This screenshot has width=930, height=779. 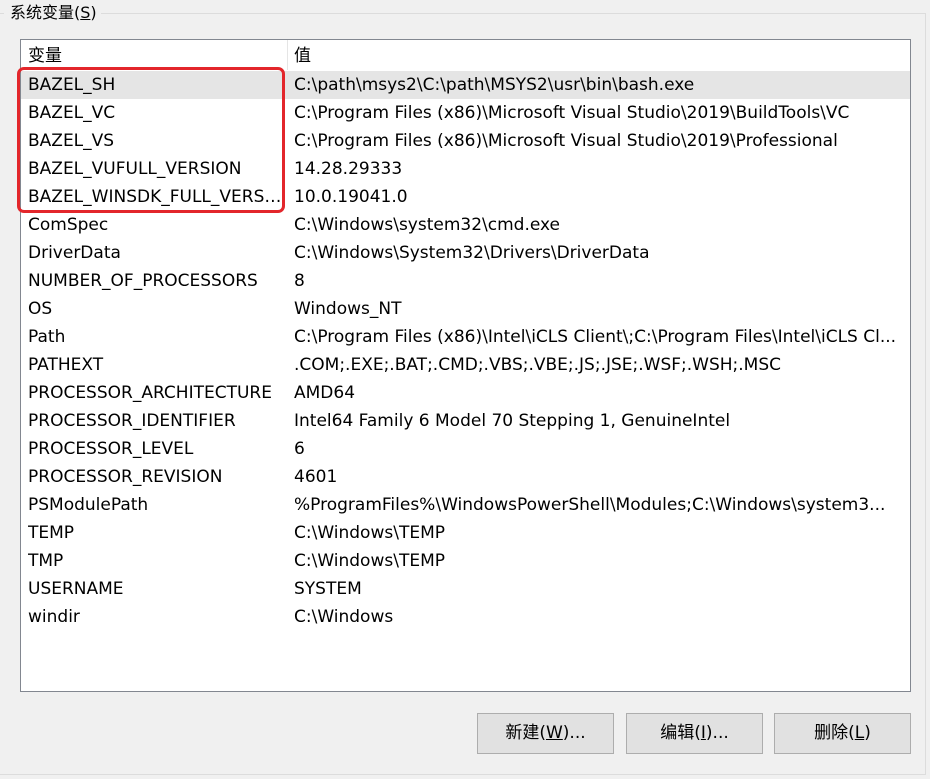 What do you see at coordinates (76, 589) in the screenshot?
I see `variable-name: USERNAME` at bounding box center [76, 589].